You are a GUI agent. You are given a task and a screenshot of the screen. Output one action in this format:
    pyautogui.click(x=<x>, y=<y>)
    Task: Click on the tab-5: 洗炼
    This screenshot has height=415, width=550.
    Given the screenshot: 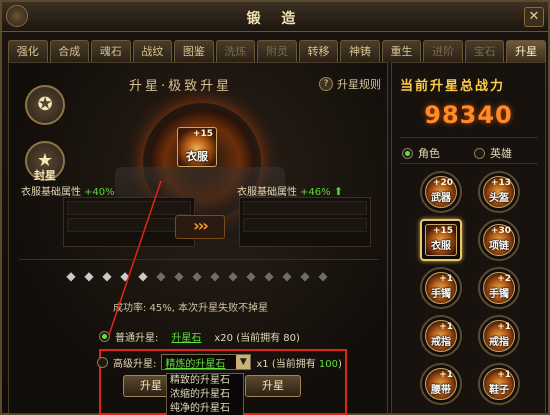 What is the action you would take?
    pyautogui.click(x=235, y=51)
    